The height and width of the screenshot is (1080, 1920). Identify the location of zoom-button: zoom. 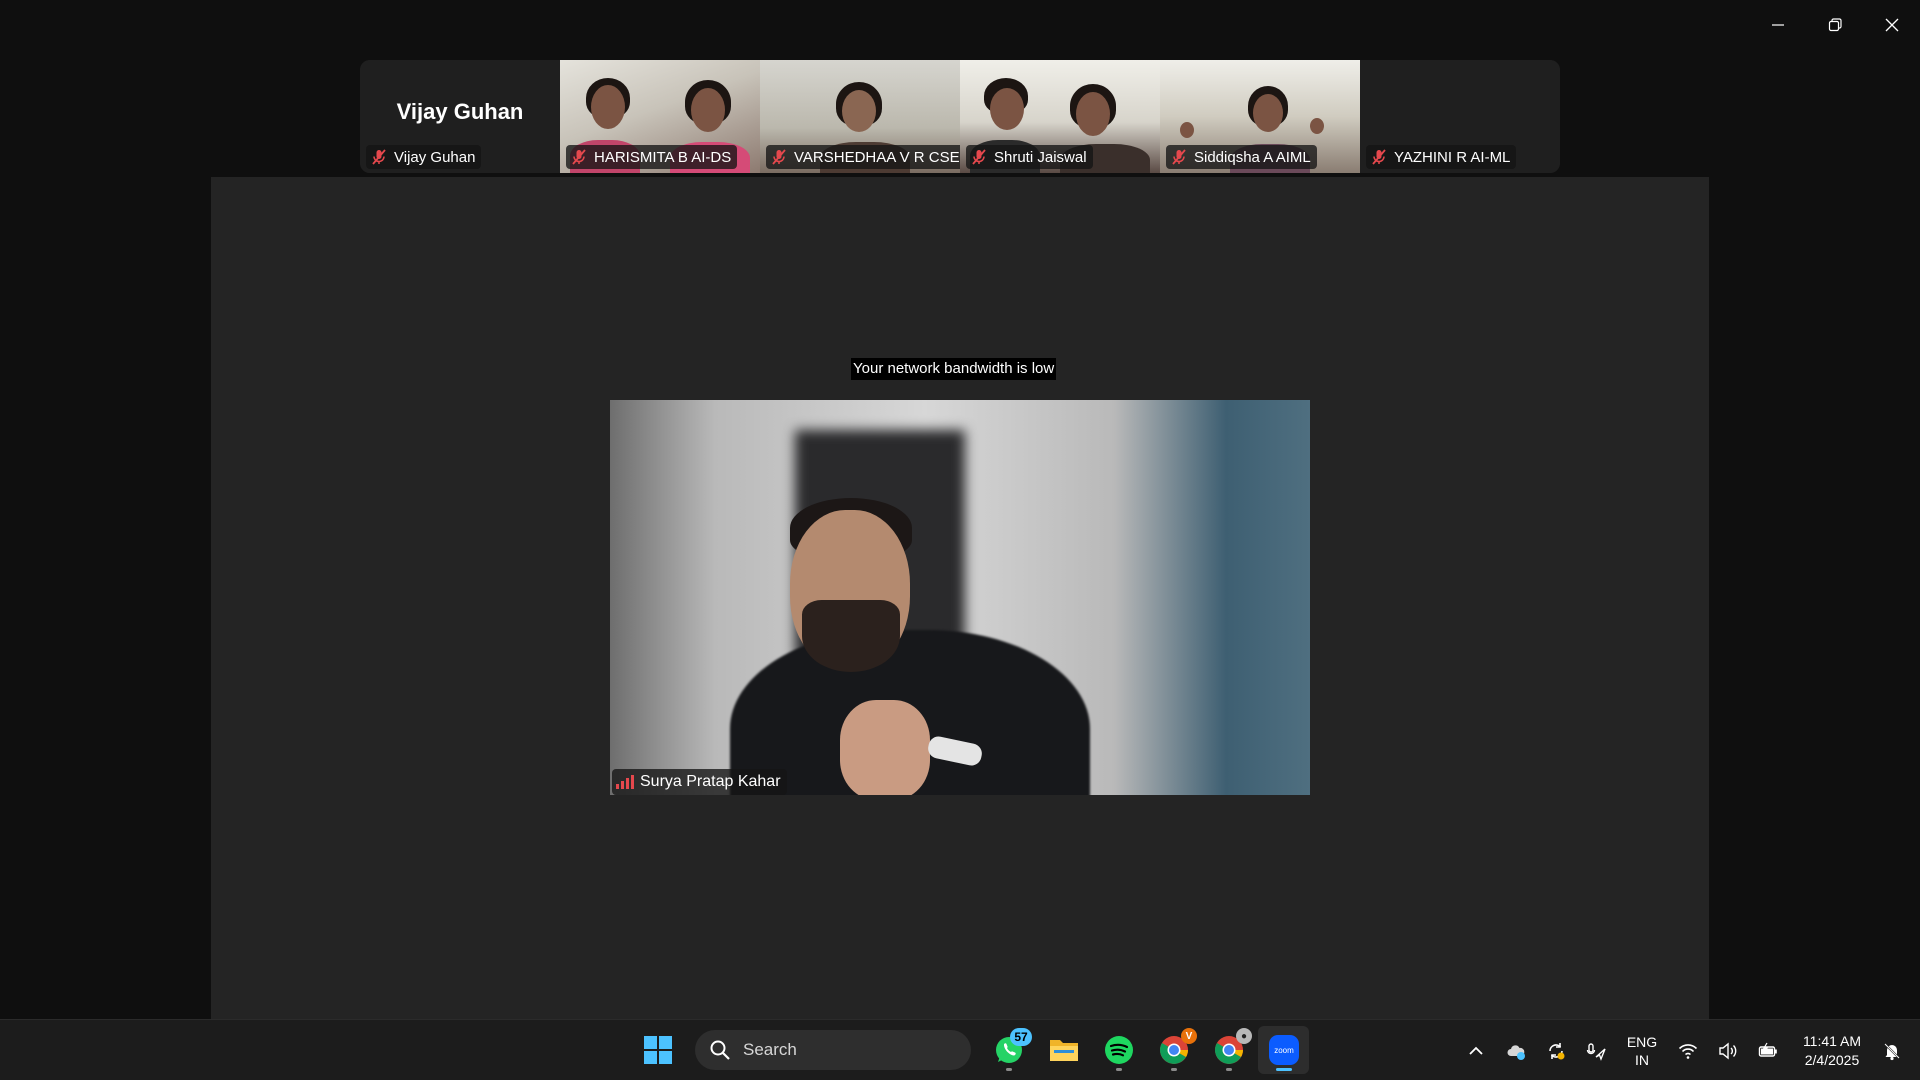
(1283, 1050).